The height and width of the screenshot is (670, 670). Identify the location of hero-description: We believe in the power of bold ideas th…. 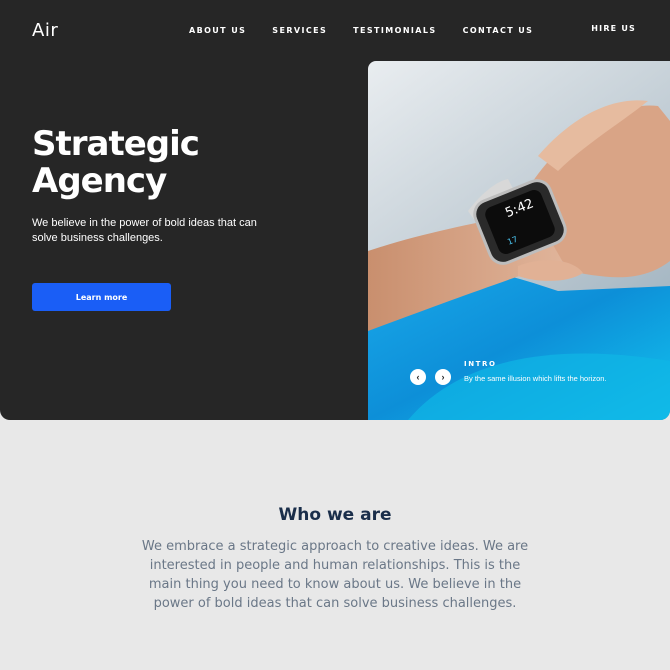
(144, 230).